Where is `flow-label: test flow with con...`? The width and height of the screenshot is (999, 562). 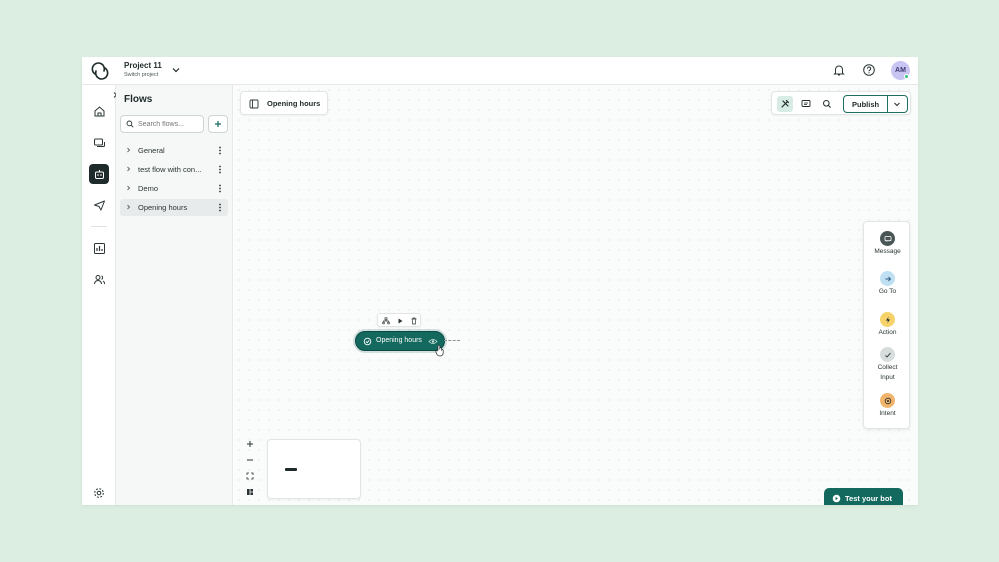
flow-label: test flow with con... is located at coordinates (170, 169).